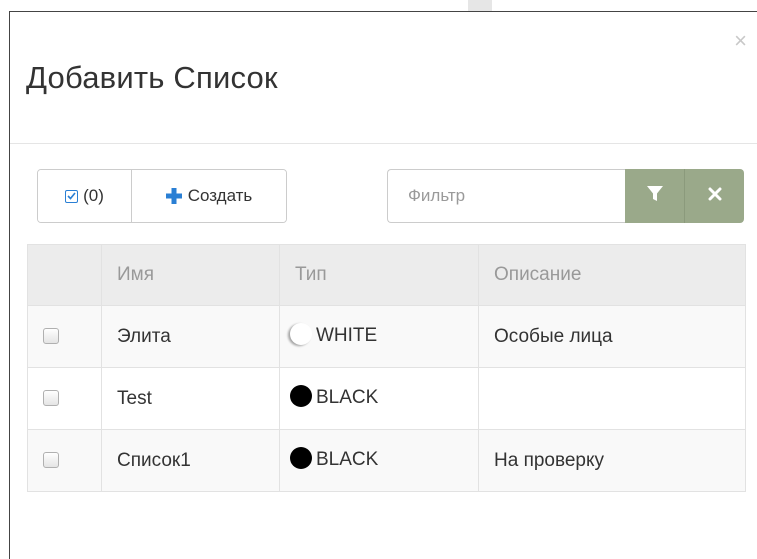  What do you see at coordinates (152, 77) in the screenshot?
I see `modal-title: Добавить Список` at bounding box center [152, 77].